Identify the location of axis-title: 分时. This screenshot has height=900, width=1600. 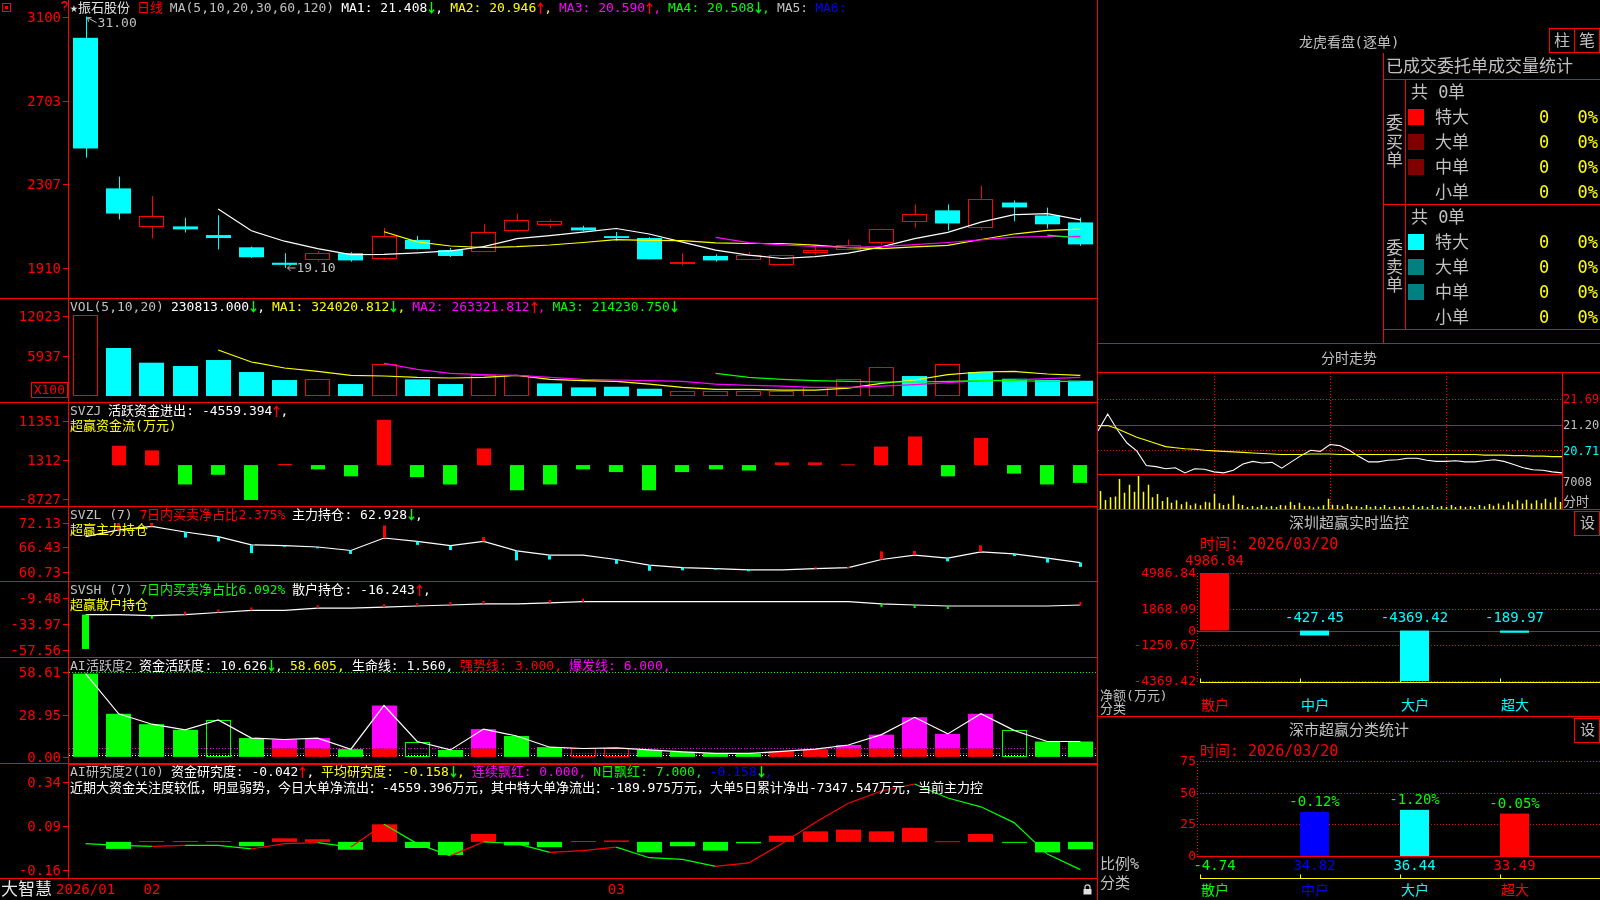
(1576, 502).